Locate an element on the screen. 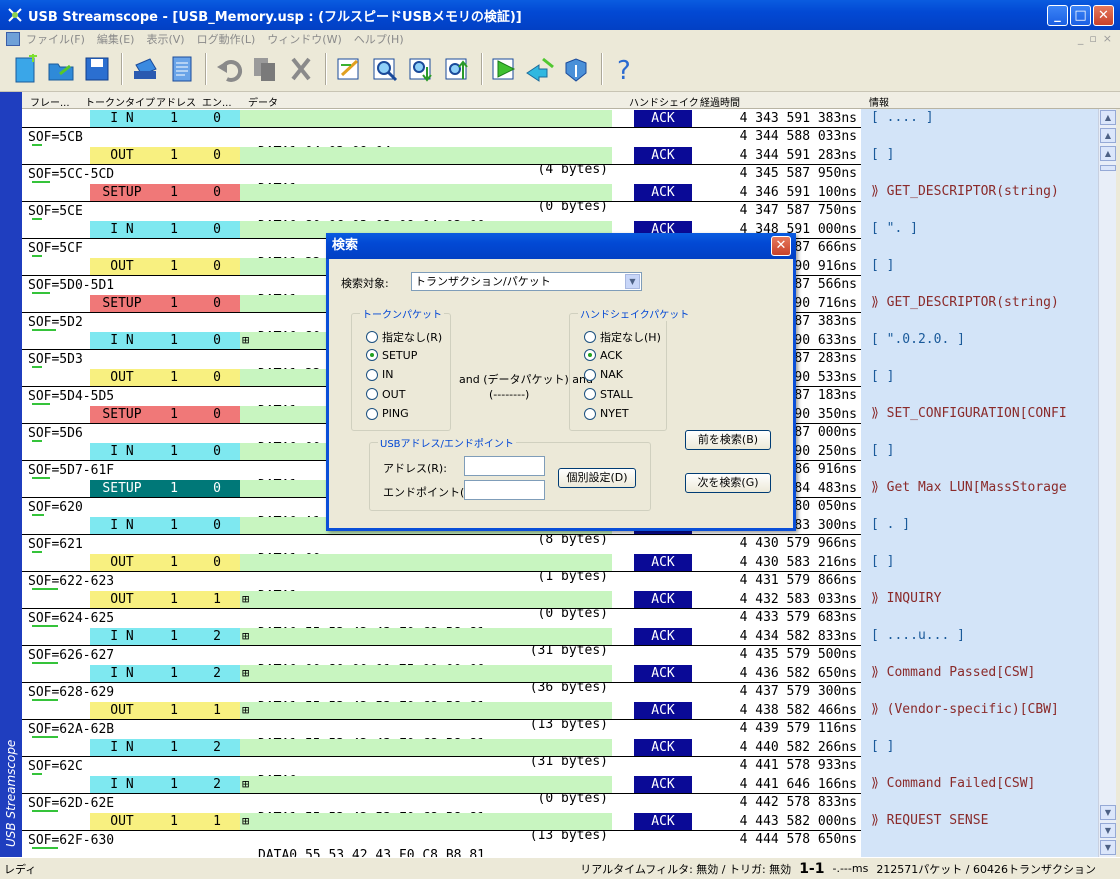 This screenshot has width=1120, height=879. handshake-radio: STALL is located at coordinates (608, 394).